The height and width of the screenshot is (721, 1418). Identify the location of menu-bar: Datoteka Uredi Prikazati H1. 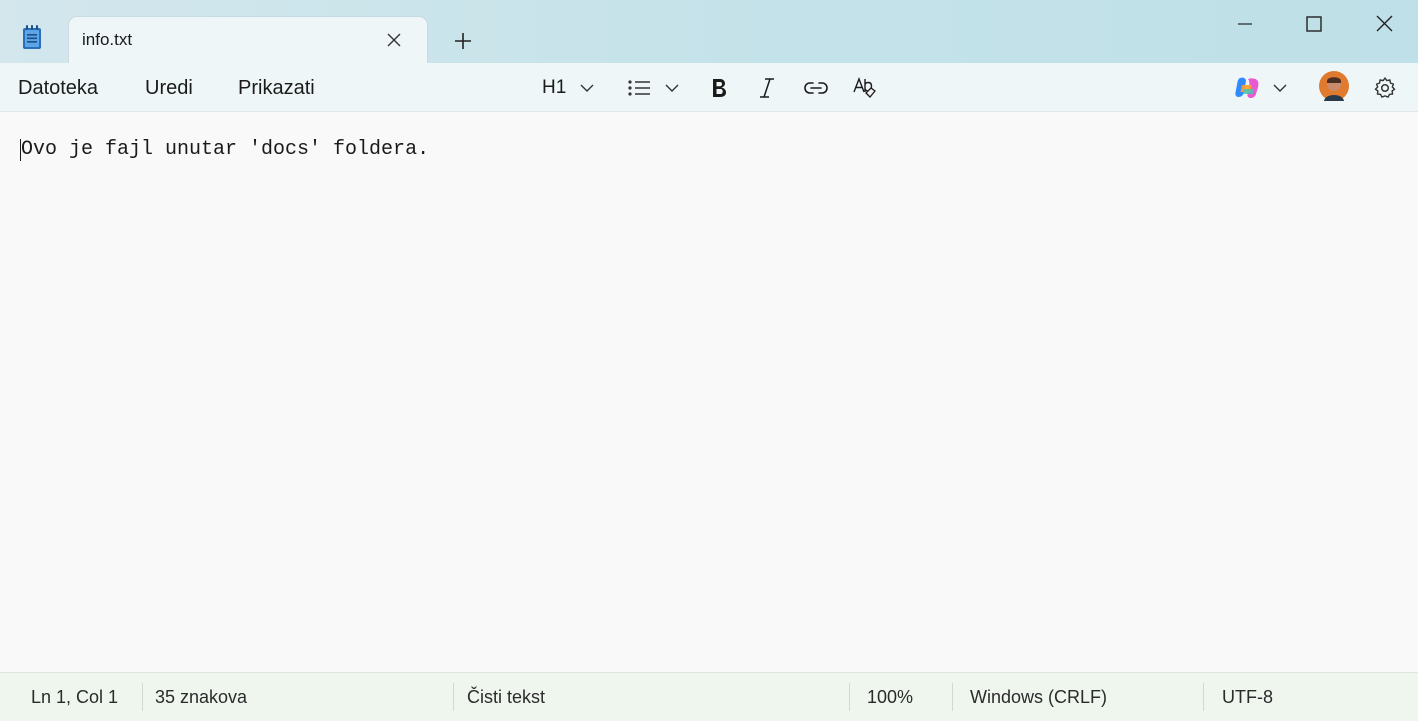
(709, 87).